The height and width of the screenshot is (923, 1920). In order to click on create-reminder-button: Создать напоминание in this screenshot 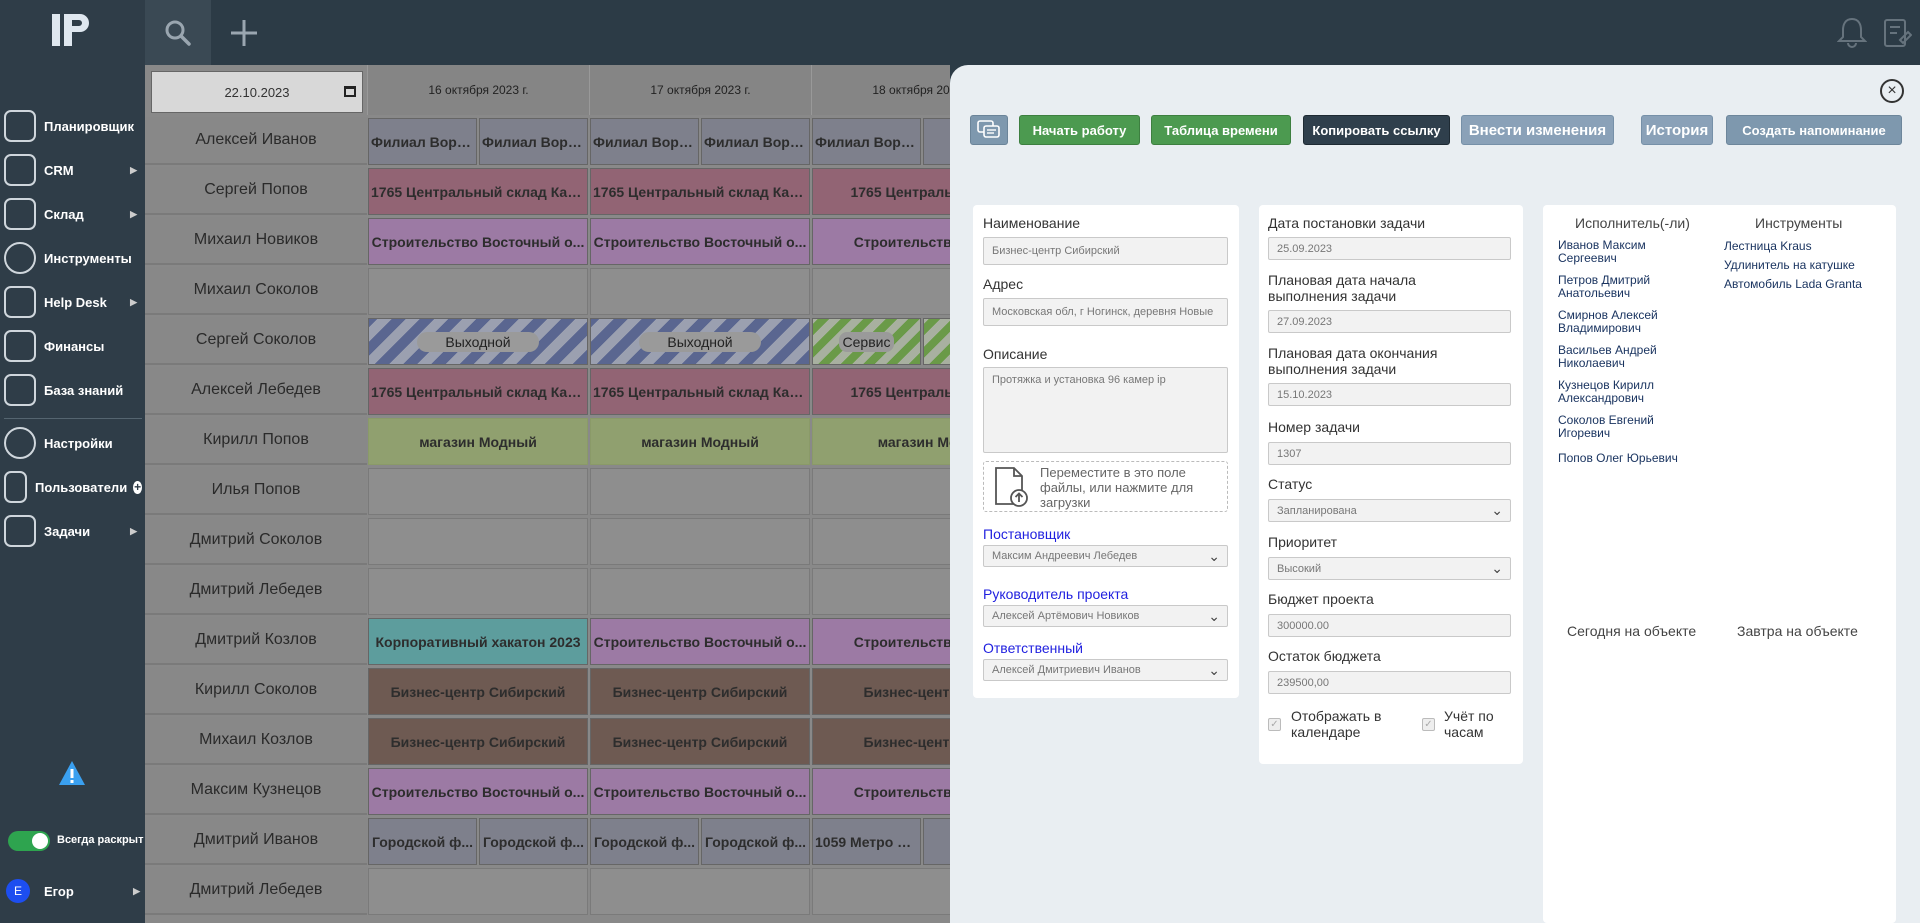, I will do `click(1814, 130)`.